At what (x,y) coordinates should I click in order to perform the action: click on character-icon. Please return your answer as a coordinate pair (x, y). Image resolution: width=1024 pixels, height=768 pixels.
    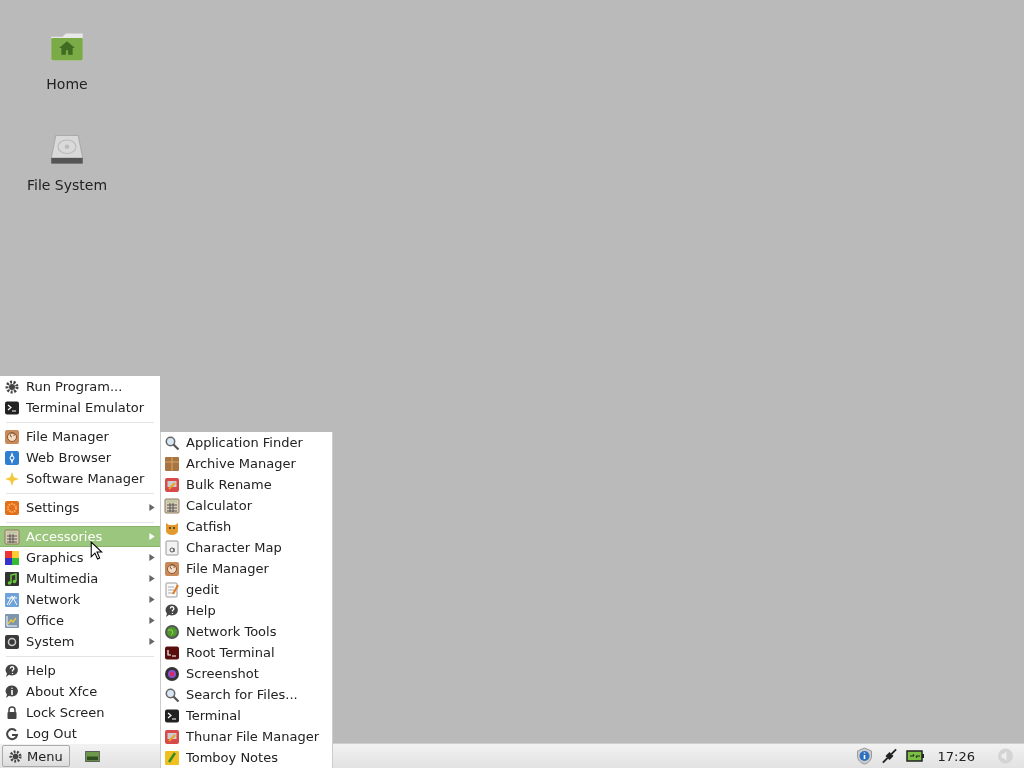
    Looking at the image, I should click on (172, 547).